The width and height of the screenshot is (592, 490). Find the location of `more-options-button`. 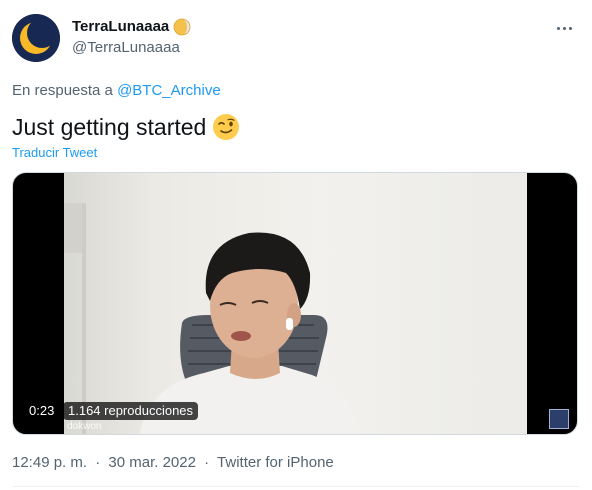

more-options-button is located at coordinates (564, 28).